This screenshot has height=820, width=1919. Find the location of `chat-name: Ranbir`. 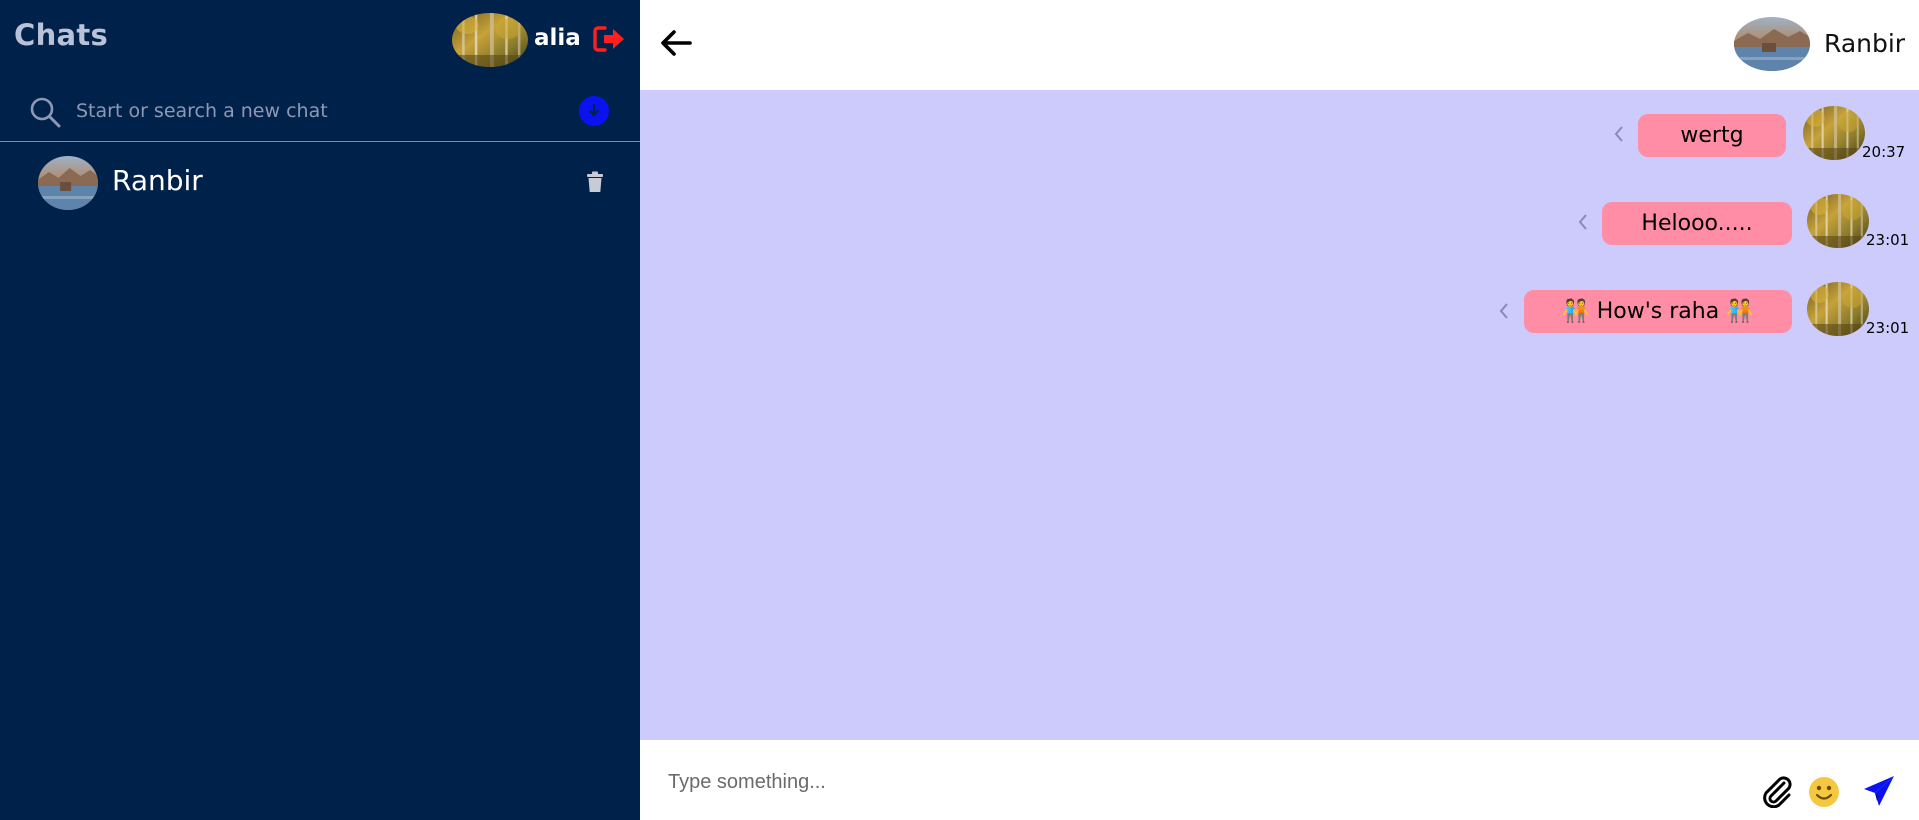

chat-name: Ranbir is located at coordinates (157, 180).